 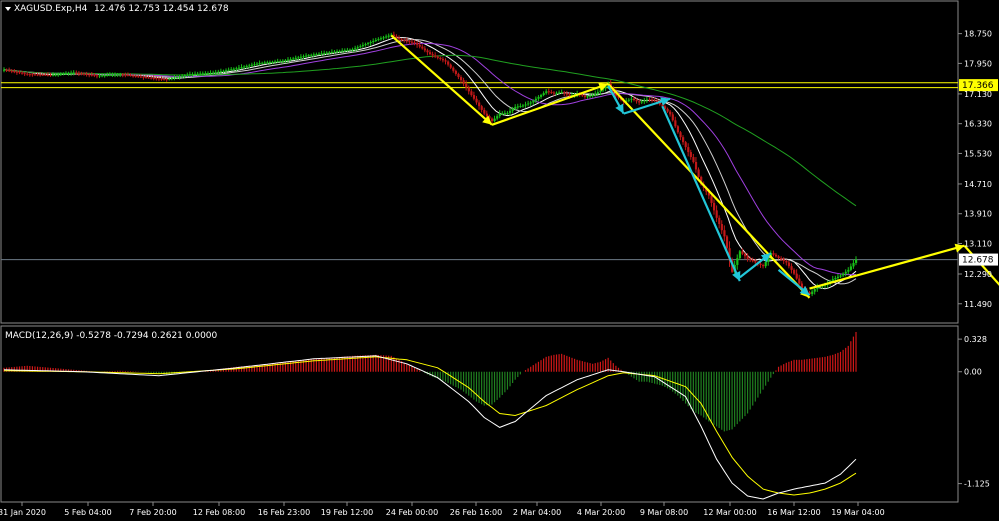 What do you see at coordinates (347, 512) in the screenshot?
I see `x-tick-label: 19 Feb 12:00` at bounding box center [347, 512].